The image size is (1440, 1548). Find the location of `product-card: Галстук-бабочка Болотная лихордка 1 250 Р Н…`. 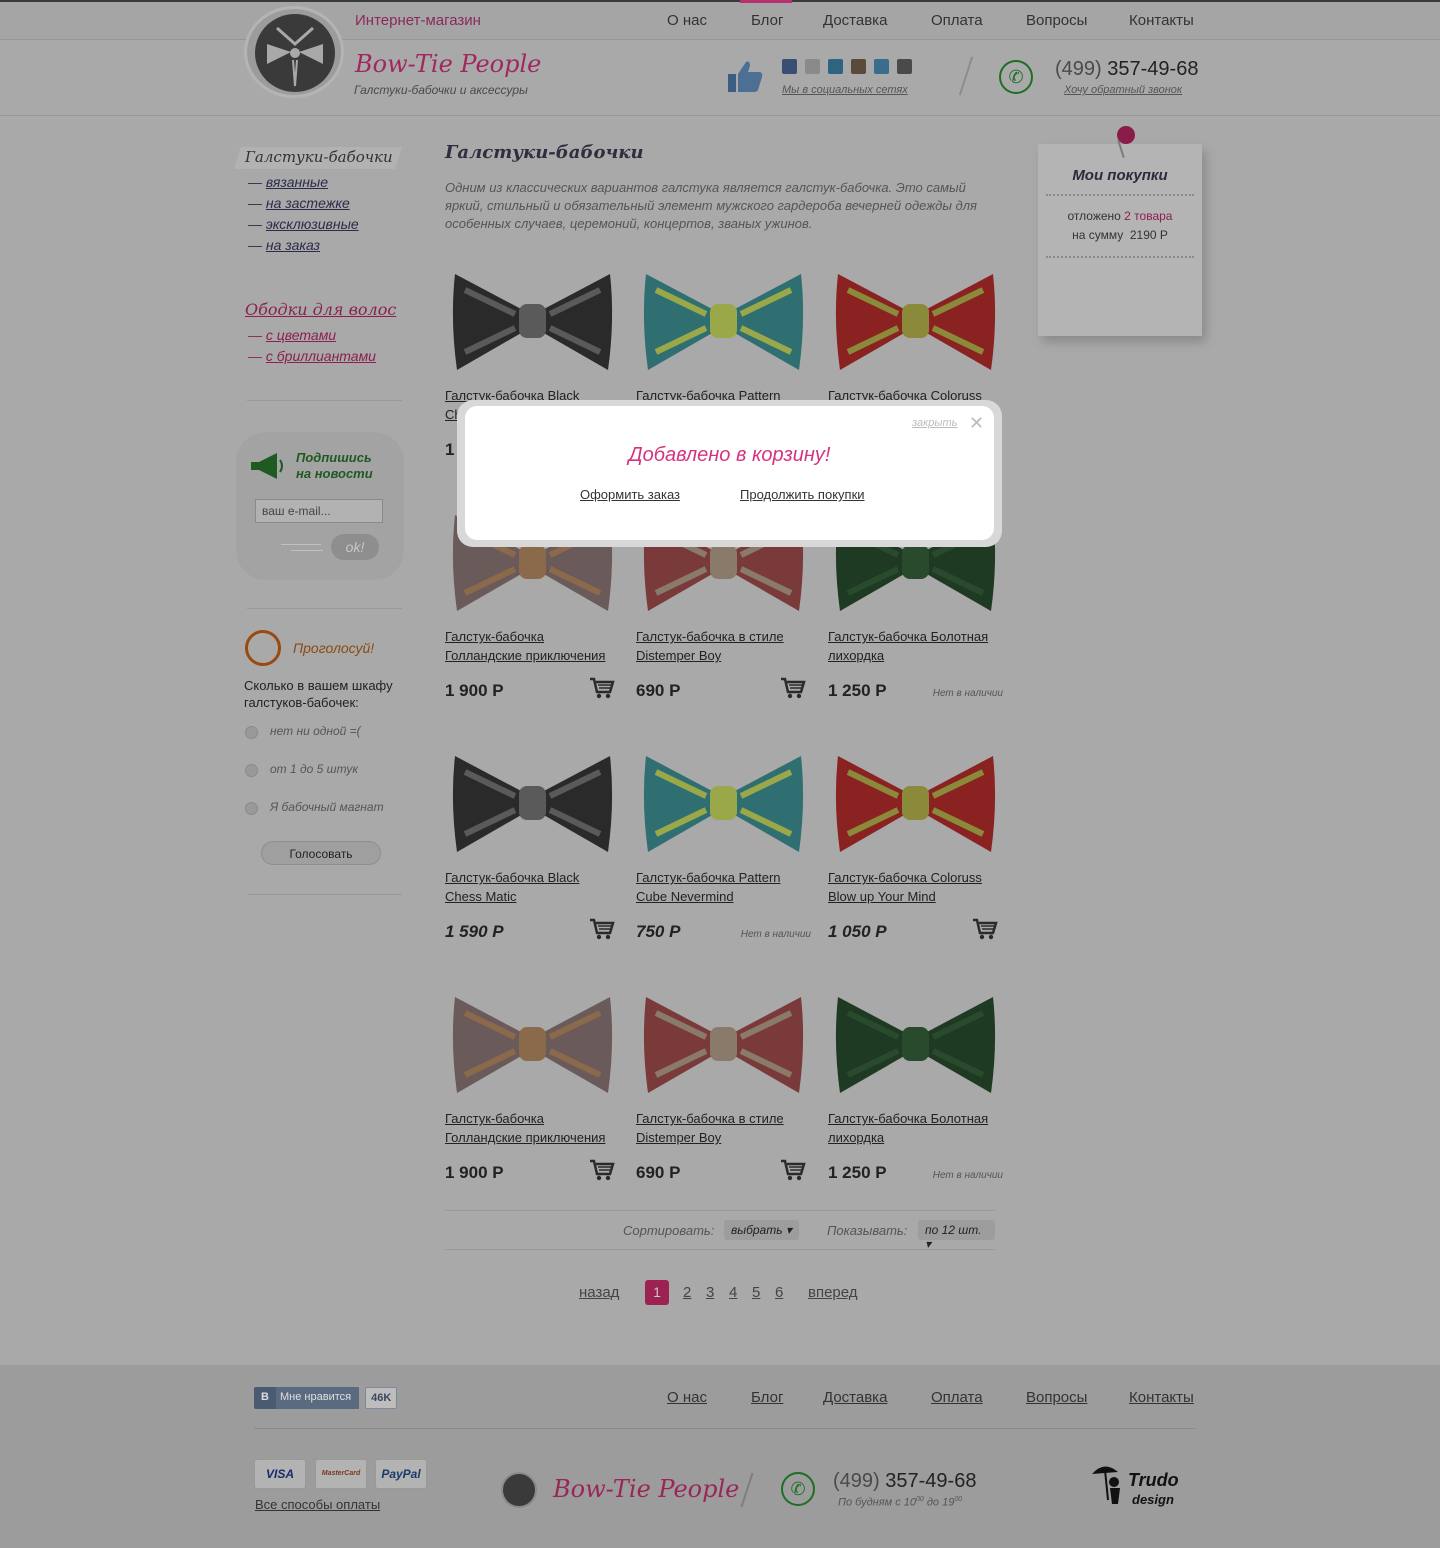

product-card: Галстук-бабочка Болотная лихордка 1 250 Р Н… is located at coordinates (915, 1095).